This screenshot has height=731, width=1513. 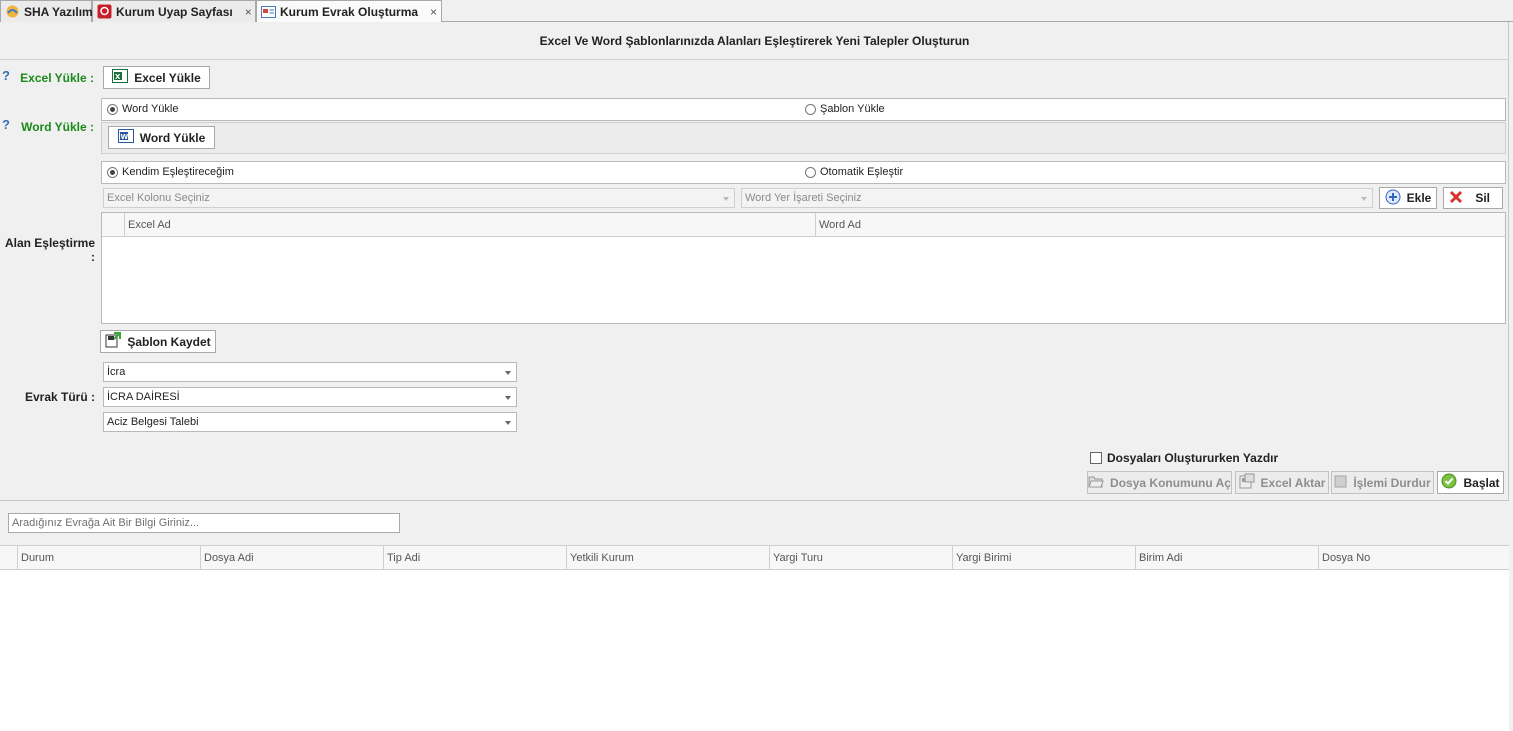 I want to click on word-bookmark-select-placeholder: Word Yer İşareti Seçiniz, so click(x=803, y=198).